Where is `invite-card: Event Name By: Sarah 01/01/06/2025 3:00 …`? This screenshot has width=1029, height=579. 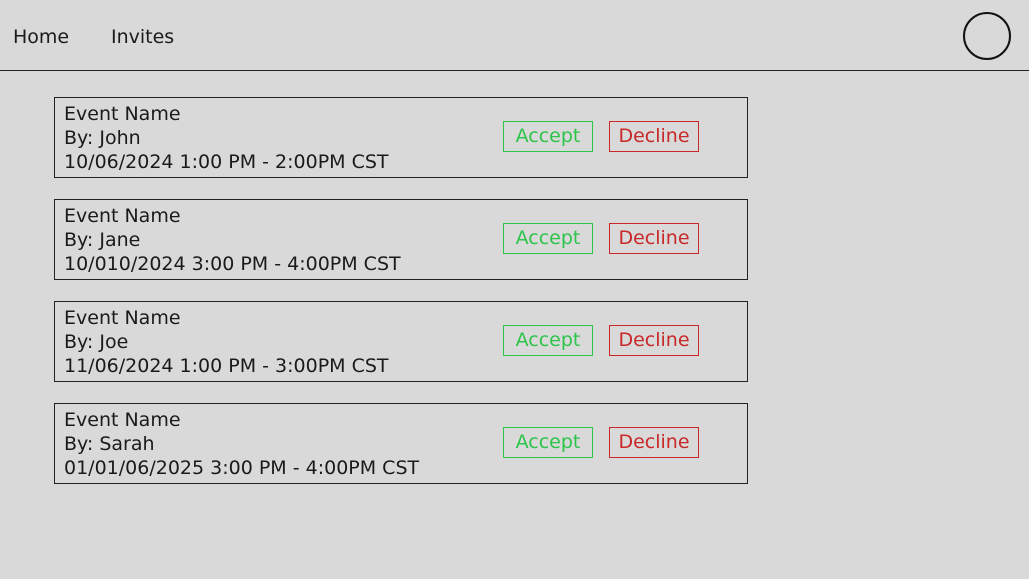
invite-card: Event Name By: Sarah 01/01/06/2025 3:00 … is located at coordinates (401, 443).